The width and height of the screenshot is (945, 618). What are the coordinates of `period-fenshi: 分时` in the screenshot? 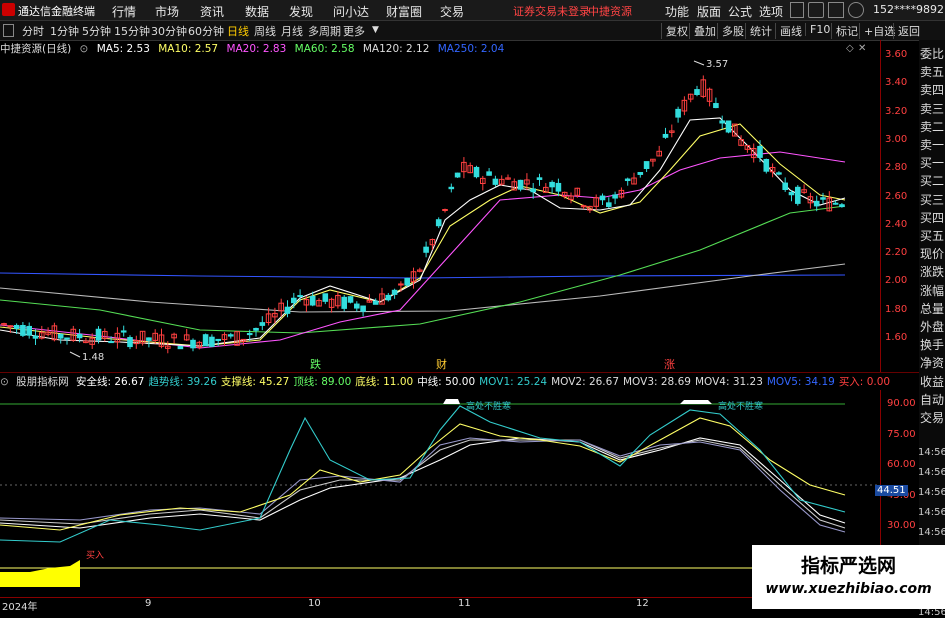 It's located at (33, 31).